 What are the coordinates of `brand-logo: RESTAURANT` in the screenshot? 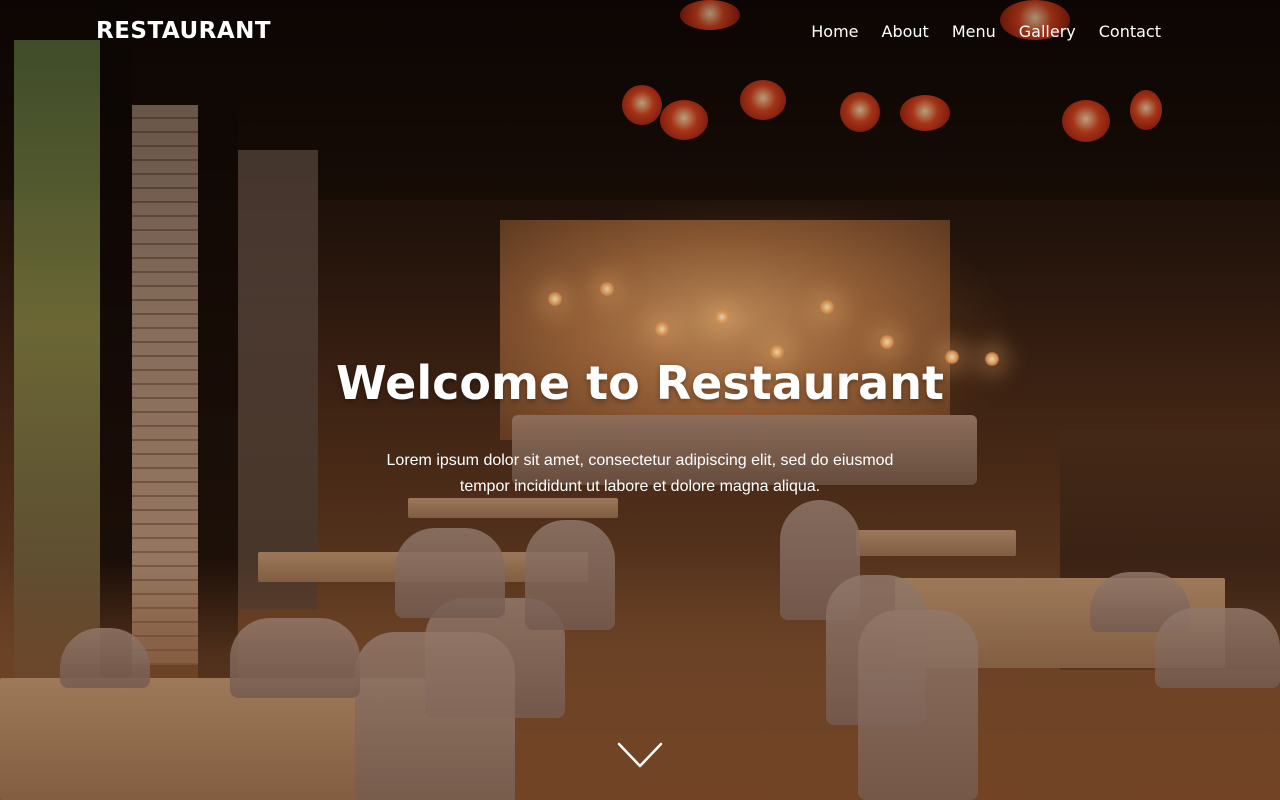 It's located at (183, 31).